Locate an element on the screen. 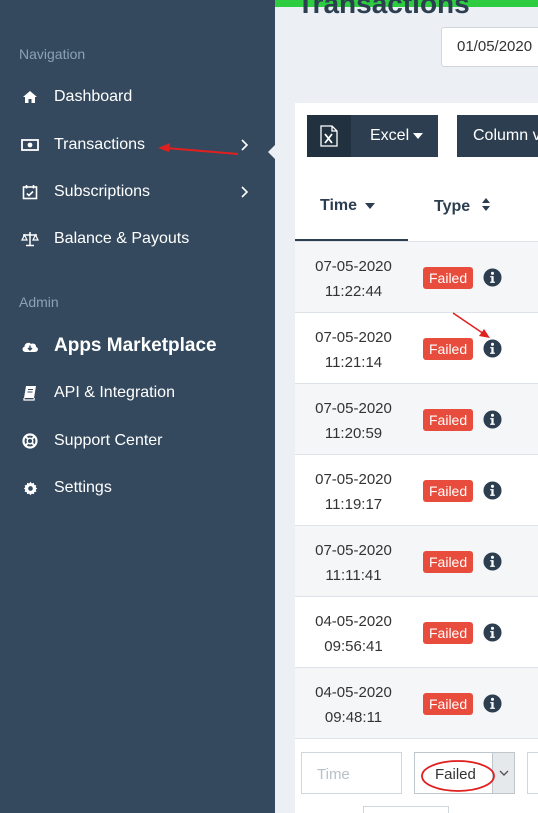 The width and height of the screenshot is (538, 813). column-header-time-label: Time is located at coordinates (339, 205).